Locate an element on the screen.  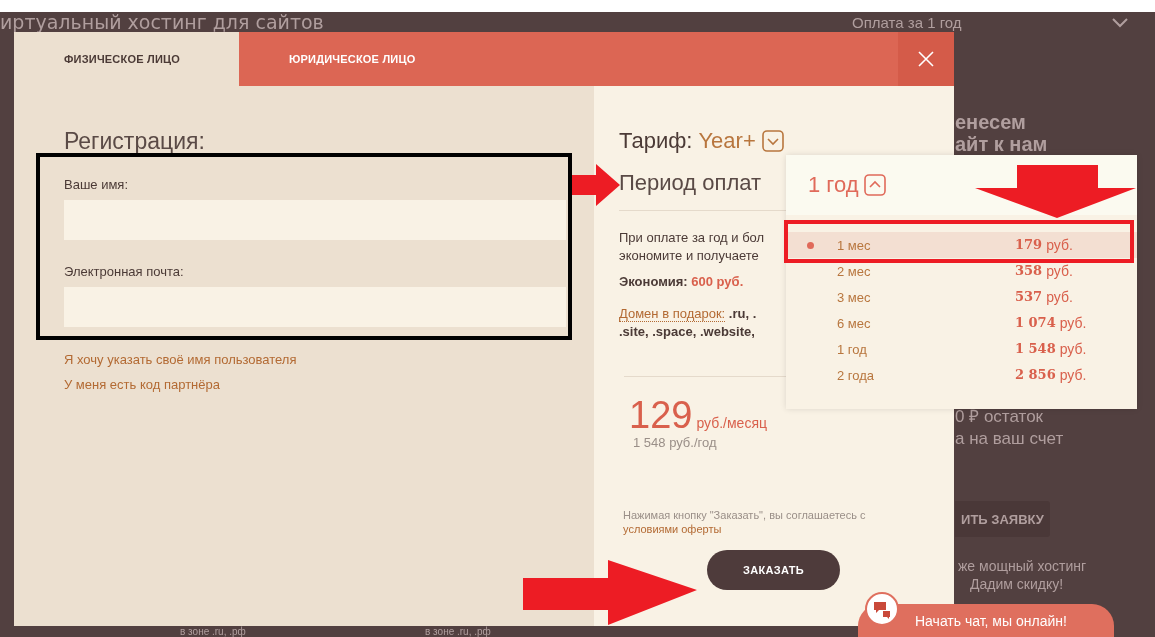
tab: ФИЗИЧЕСКОЕ ЛИЦО is located at coordinates (126, 59).